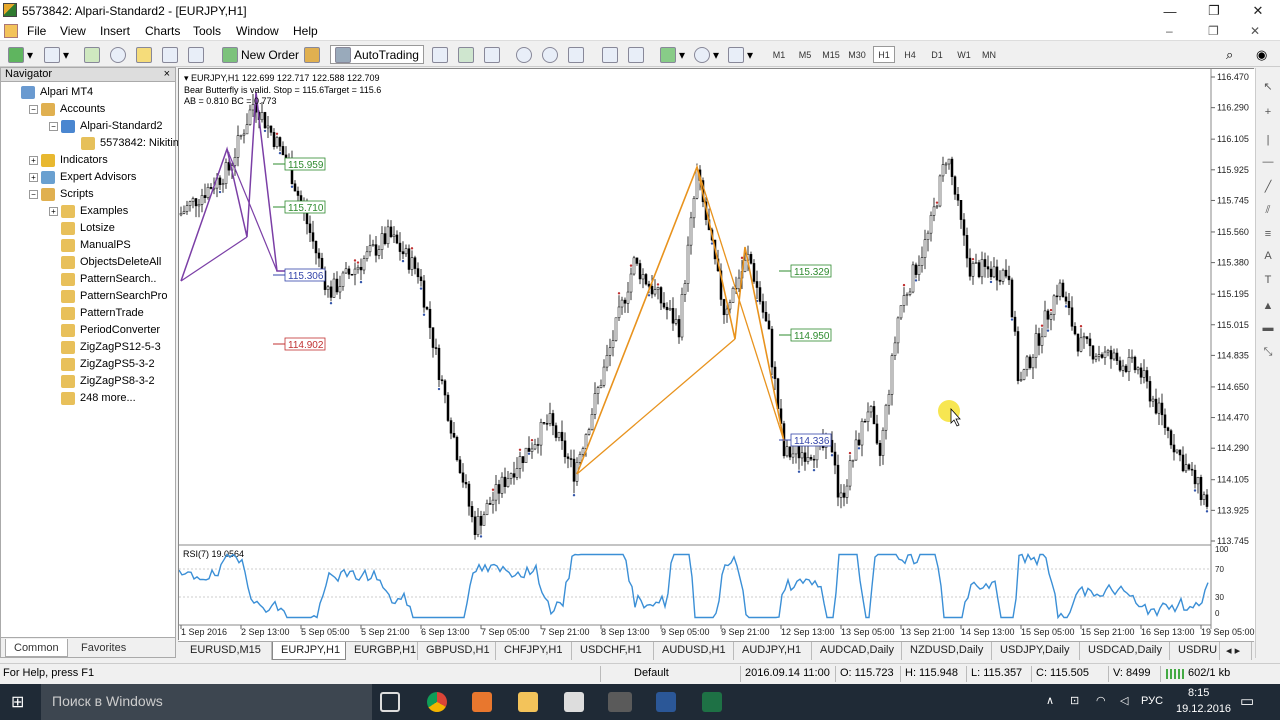 This screenshot has height=720, width=1280. Describe the element at coordinates (1036, 651) in the screenshot. I see `chart-tab: USDJPY,Daily` at that location.